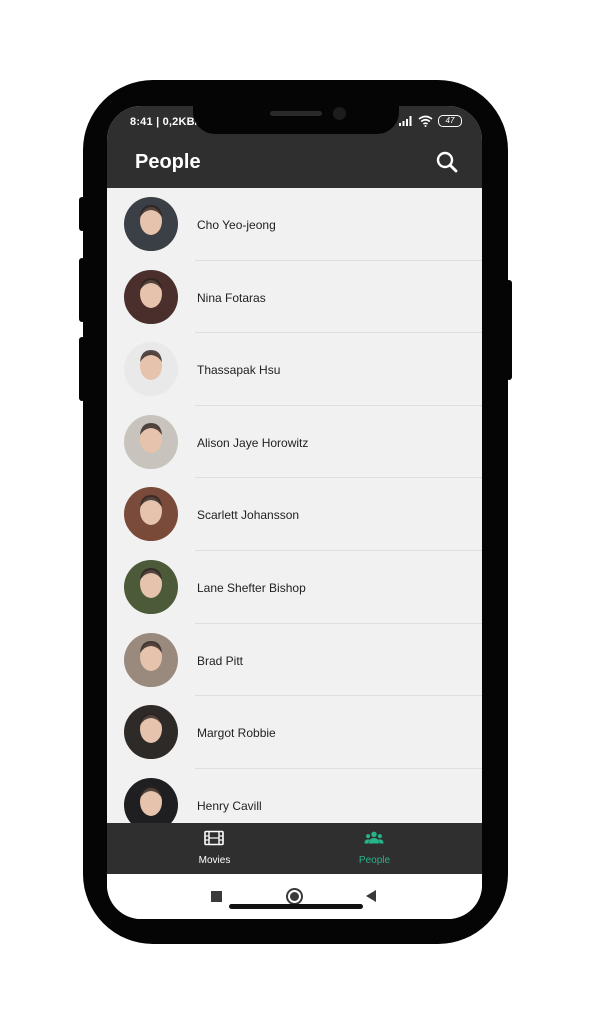 This screenshot has height=1024, width=591. What do you see at coordinates (374, 837) in the screenshot?
I see `people-icon` at bounding box center [374, 837].